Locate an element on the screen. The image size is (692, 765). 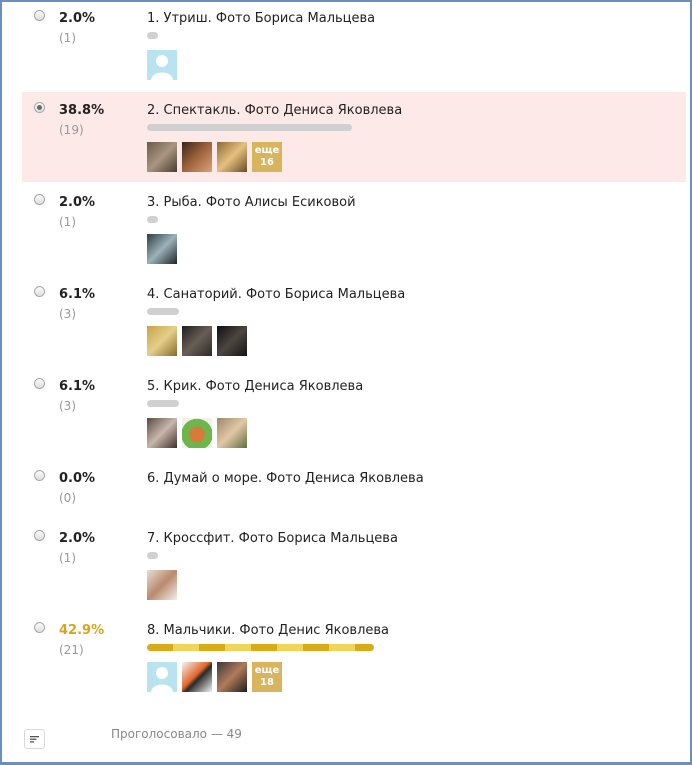
option-title: 7. Кроссфит. Фото Бориса Мальцева is located at coordinates (272, 538).